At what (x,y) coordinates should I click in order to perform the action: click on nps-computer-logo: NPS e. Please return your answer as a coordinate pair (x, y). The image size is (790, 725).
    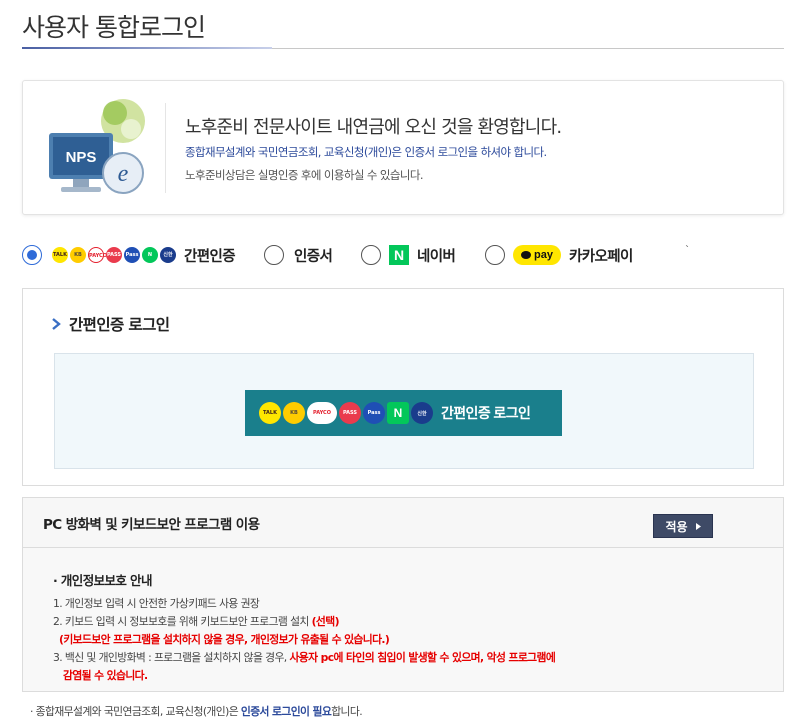
    Looking at the image, I should click on (97, 146).